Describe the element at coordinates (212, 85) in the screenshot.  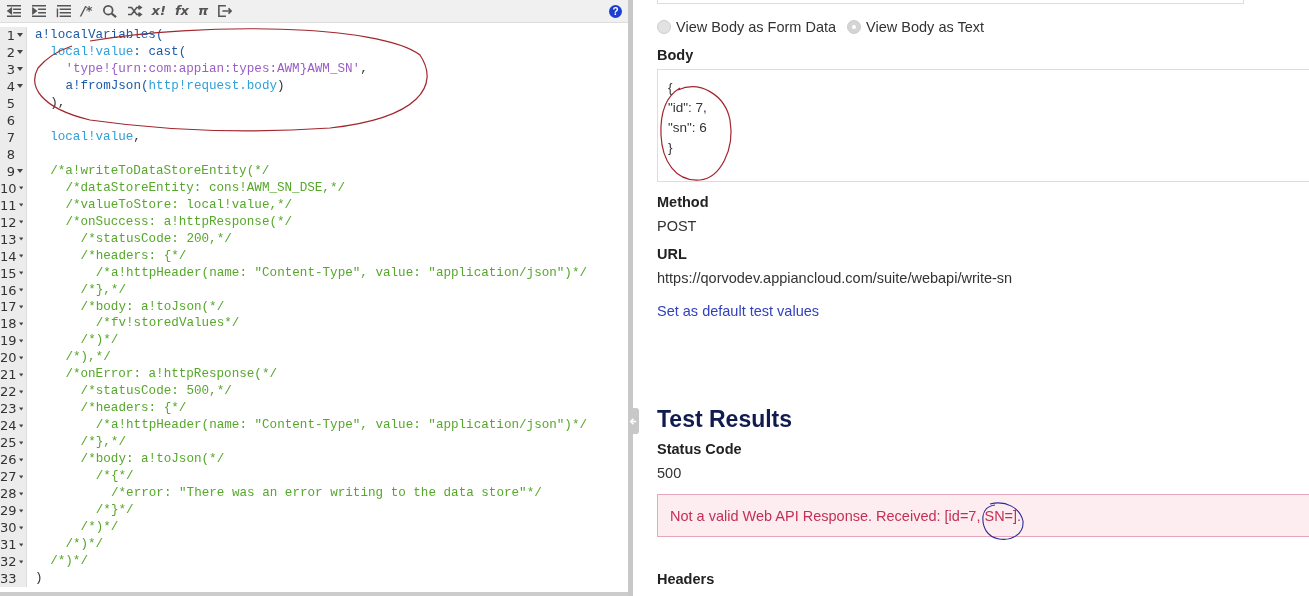
I see `code-token: http!request.body` at that location.